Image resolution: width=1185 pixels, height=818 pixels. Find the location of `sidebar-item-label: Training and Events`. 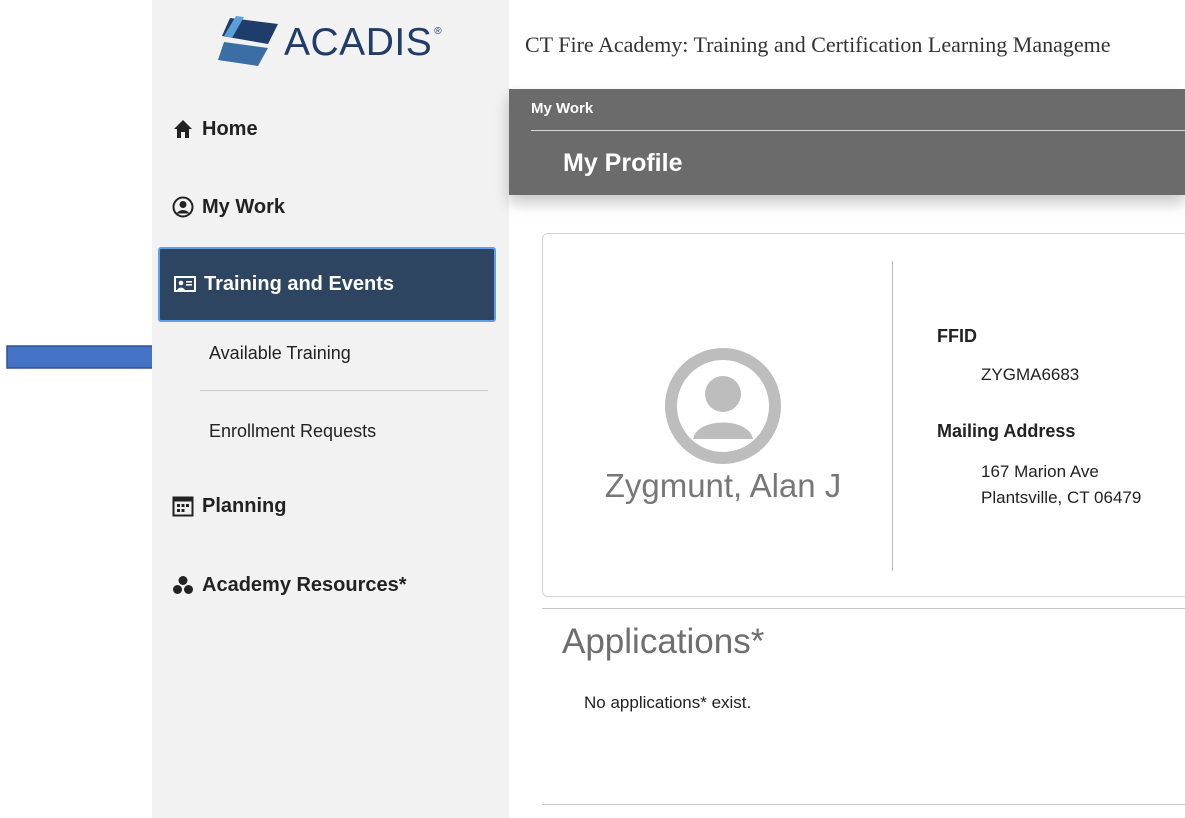

sidebar-item-label: Training and Events is located at coordinates (299, 284).